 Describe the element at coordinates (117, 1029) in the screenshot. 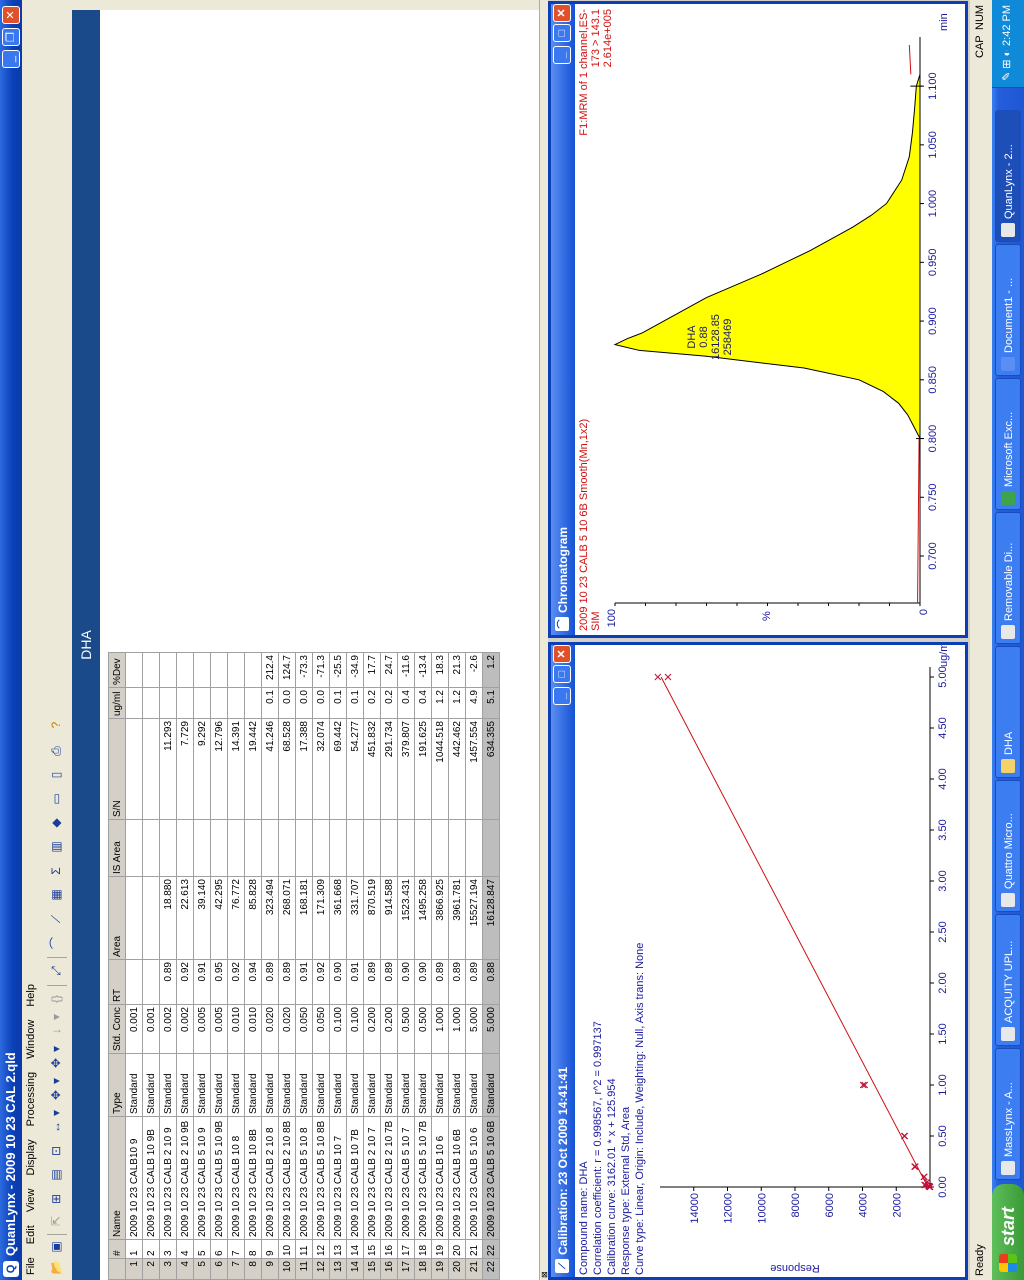

I see `col-header-std-conc: Std. Conc` at that location.